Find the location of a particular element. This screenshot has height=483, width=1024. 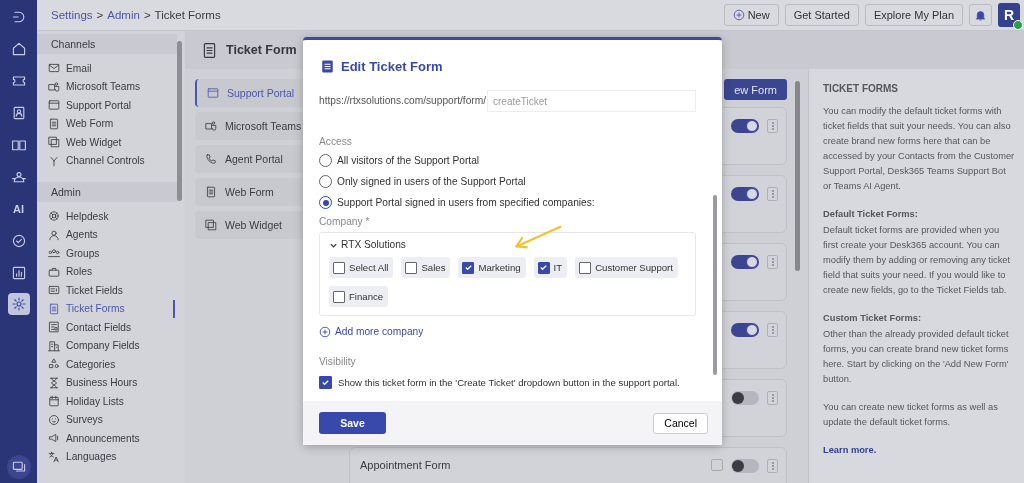

sidebar-item: Channel Controls is located at coordinates (106, 160).